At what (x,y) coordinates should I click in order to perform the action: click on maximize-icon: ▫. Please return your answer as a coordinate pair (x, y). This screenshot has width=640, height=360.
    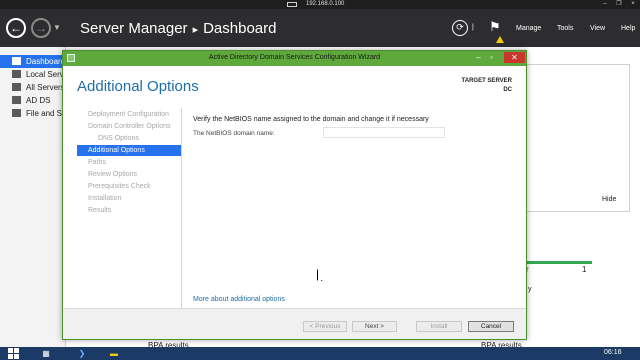
    Looking at the image, I should click on (491, 57).